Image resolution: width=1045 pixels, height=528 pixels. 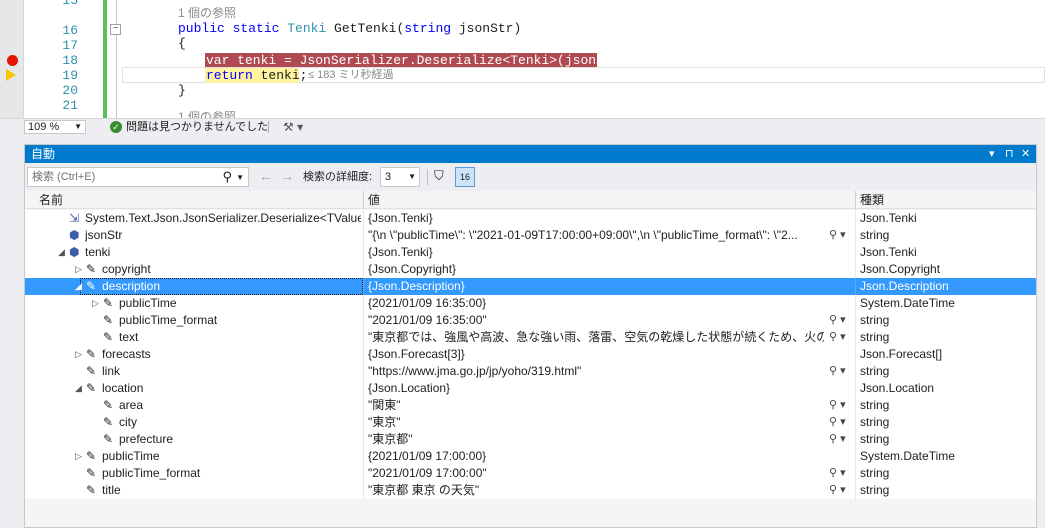 What do you see at coordinates (287, 176) in the screenshot?
I see `search-next-icon: →` at bounding box center [287, 176].